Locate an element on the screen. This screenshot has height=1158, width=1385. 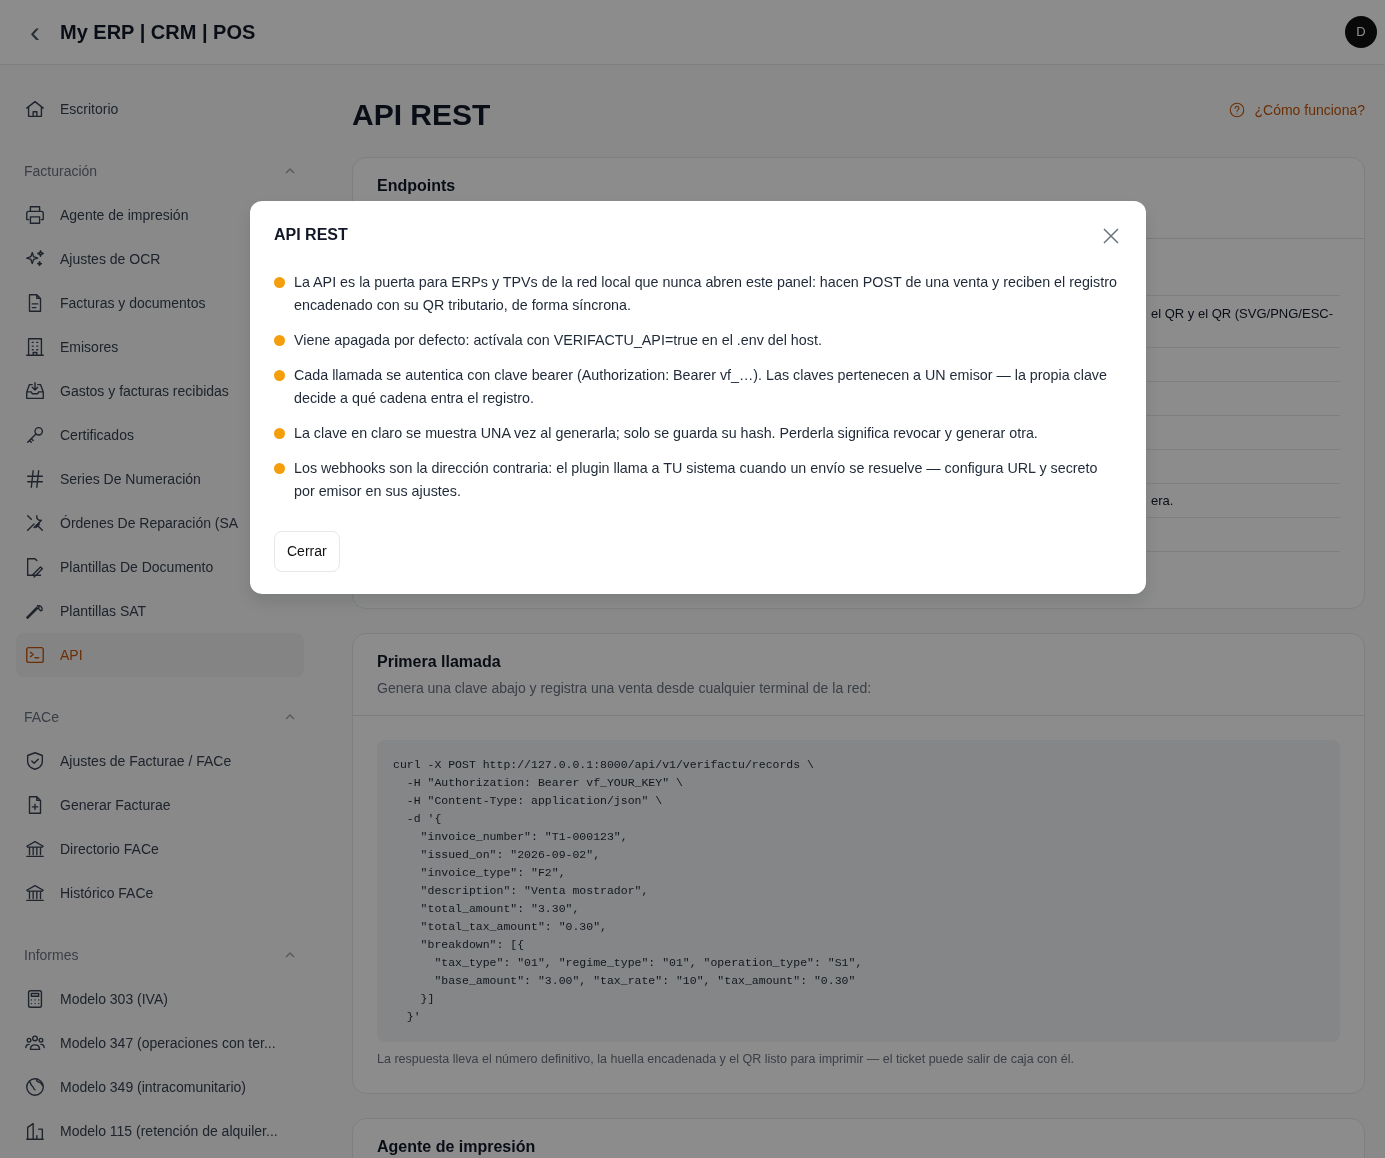
shield-check-icon is located at coordinates (35, 761).